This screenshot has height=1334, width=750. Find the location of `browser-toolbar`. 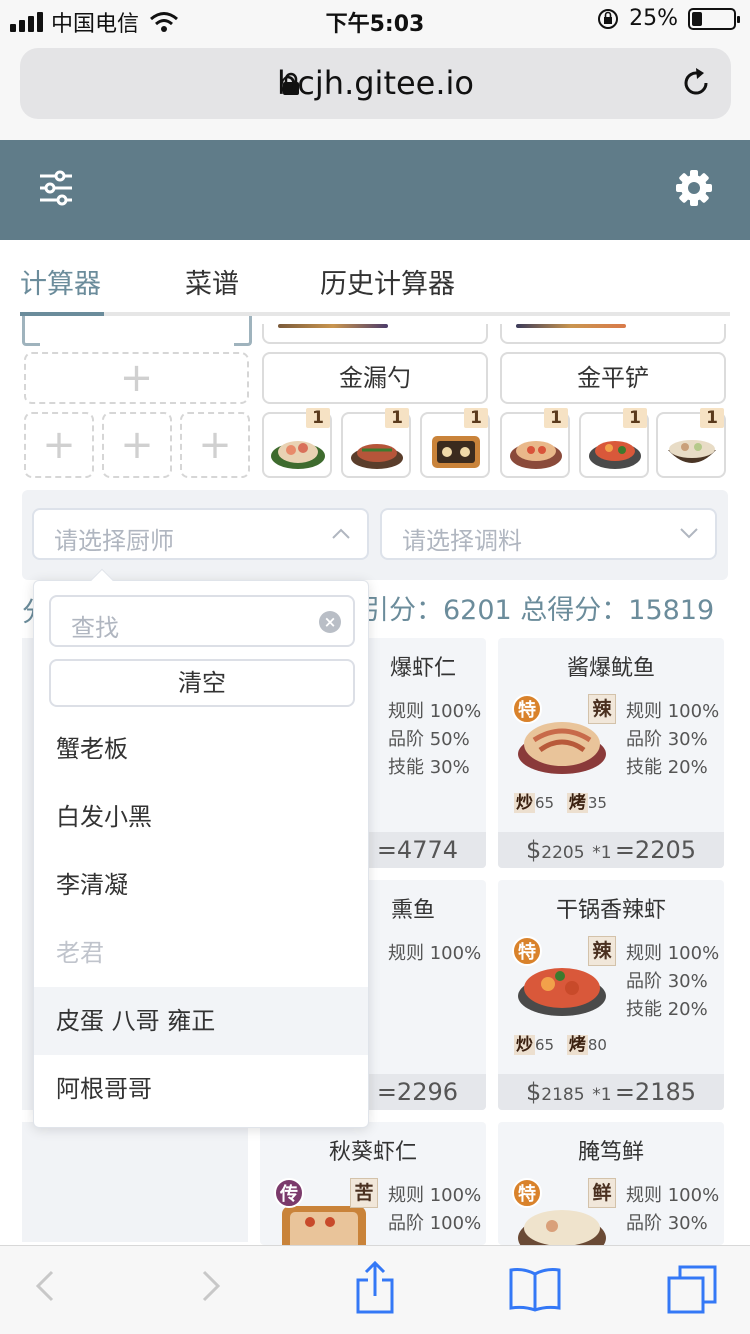

browser-toolbar is located at coordinates (375, 1289).